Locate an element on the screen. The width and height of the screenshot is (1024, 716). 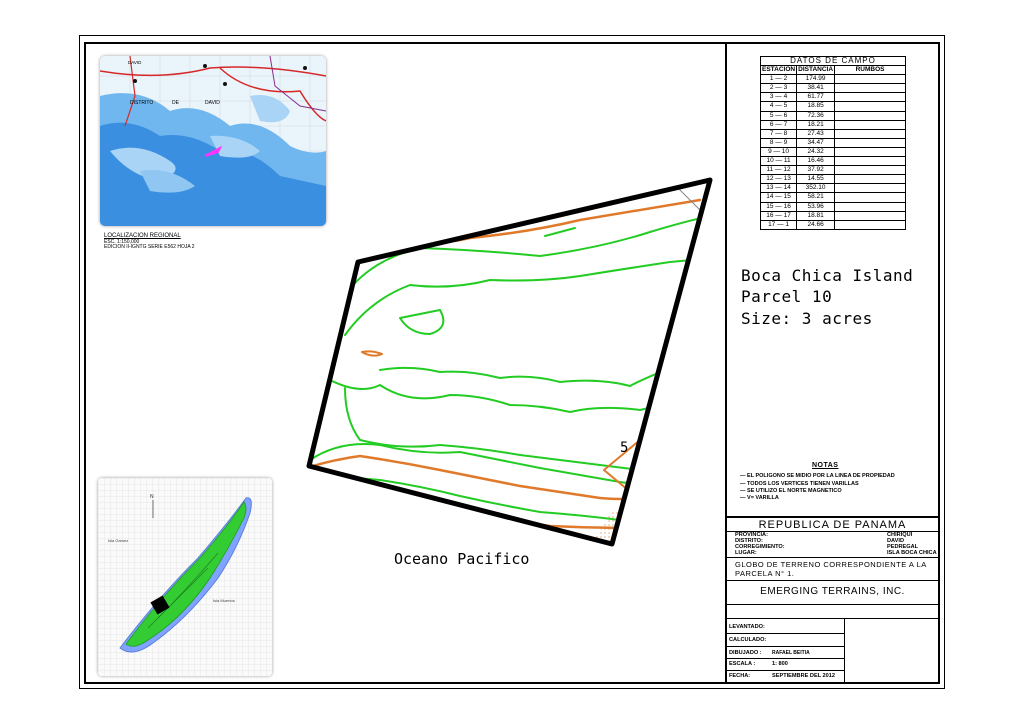
table-row: 12 — 13 14.55 is located at coordinates (832, 179).